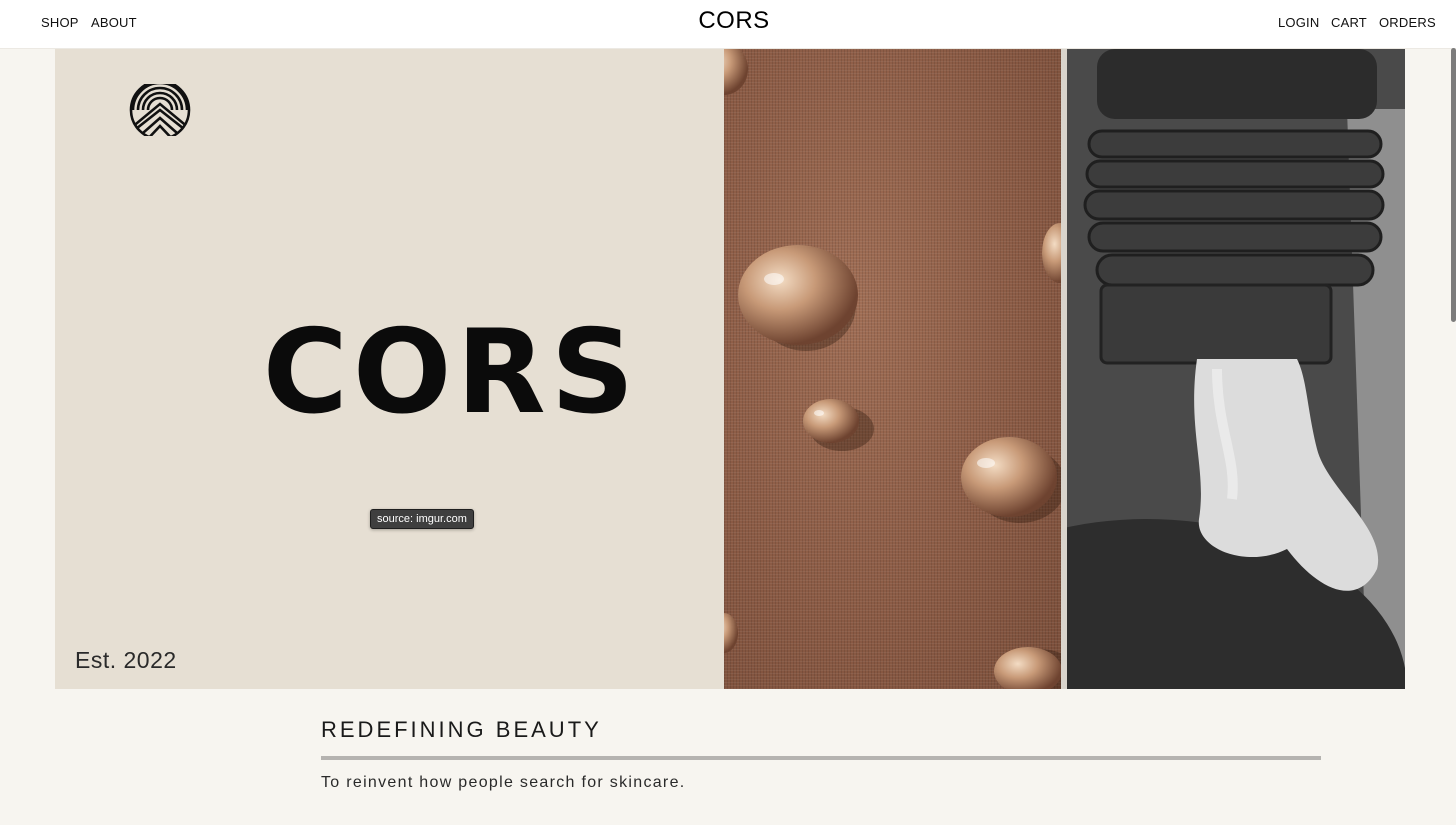 Image resolution: width=1456 pixels, height=825 pixels. Describe the element at coordinates (451, 372) in the screenshot. I see `hero-wordmark: CORS` at that location.